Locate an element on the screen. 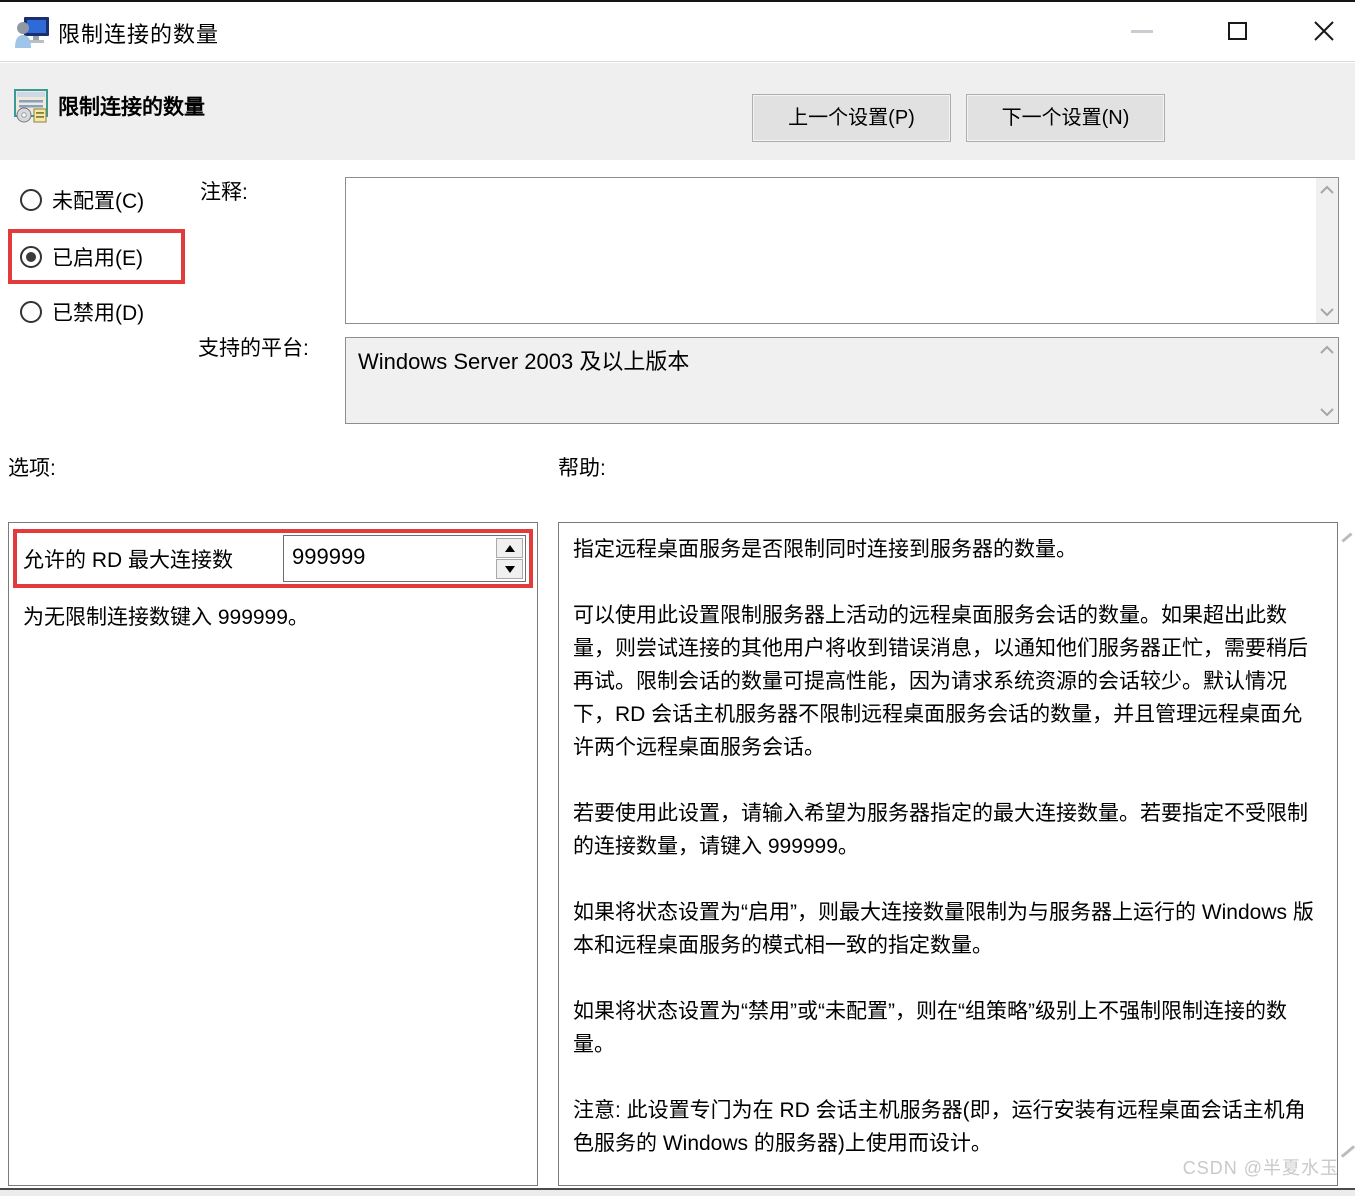 This screenshot has height=1196, width=1355. spinner-down-icon is located at coordinates (509, 569).